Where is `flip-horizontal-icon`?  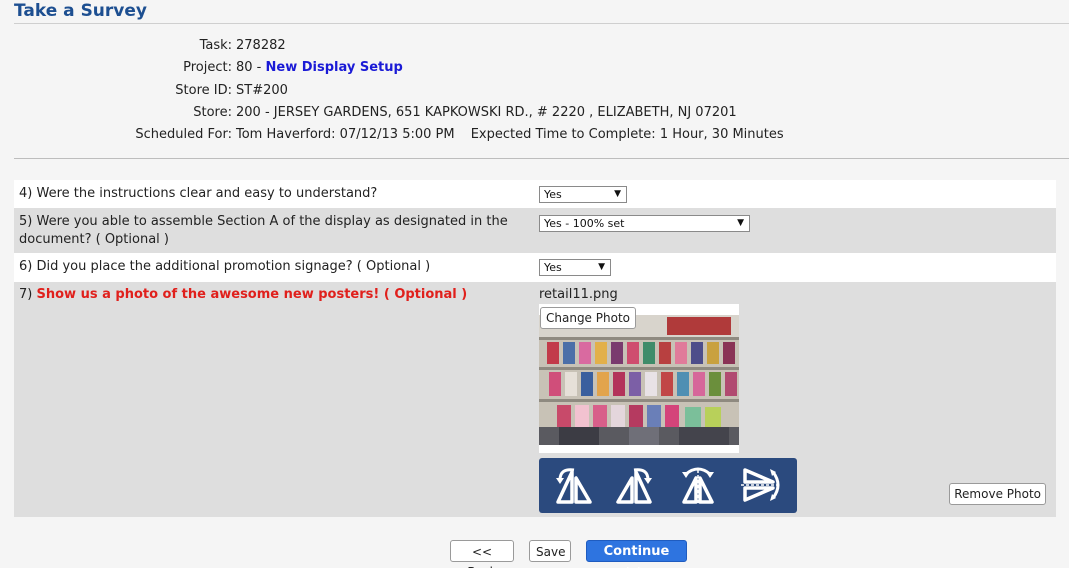
flip-horizontal-icon is located at coordinates (761, 485).